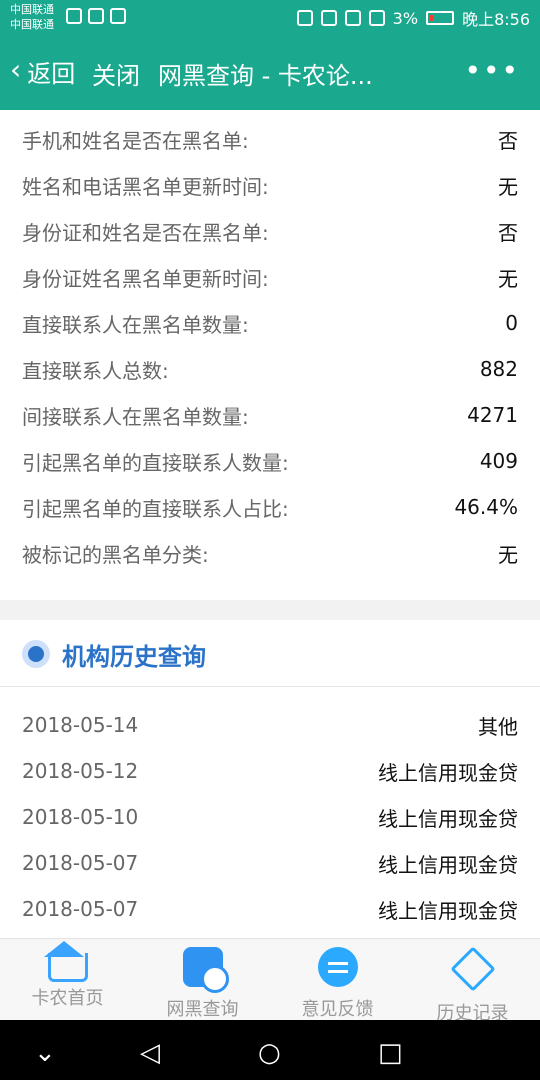 Image resolution: width=540 pixels, height=1080 pixels. I want to click on tab-history: 历史记录, so click(472, 985).